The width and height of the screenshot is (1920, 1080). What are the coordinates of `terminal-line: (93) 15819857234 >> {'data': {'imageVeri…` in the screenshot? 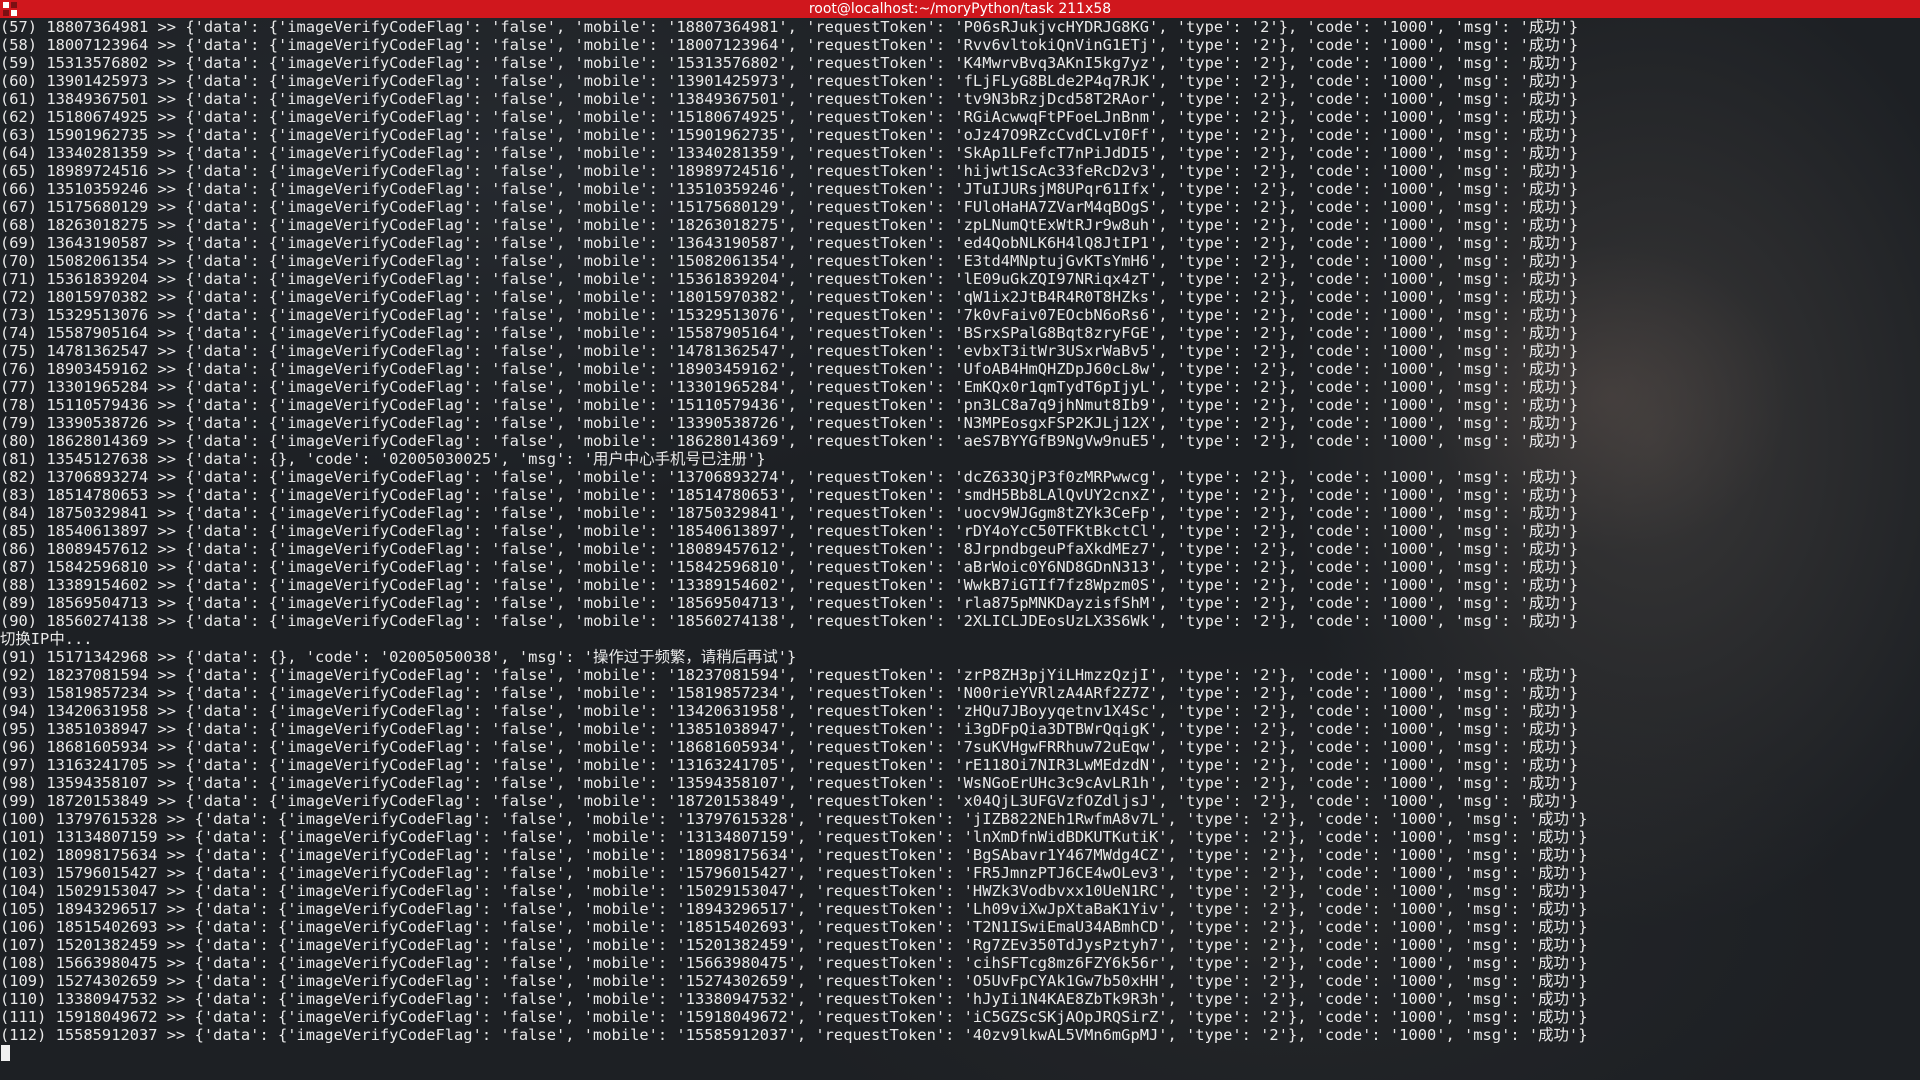 It's located at (789, 693).